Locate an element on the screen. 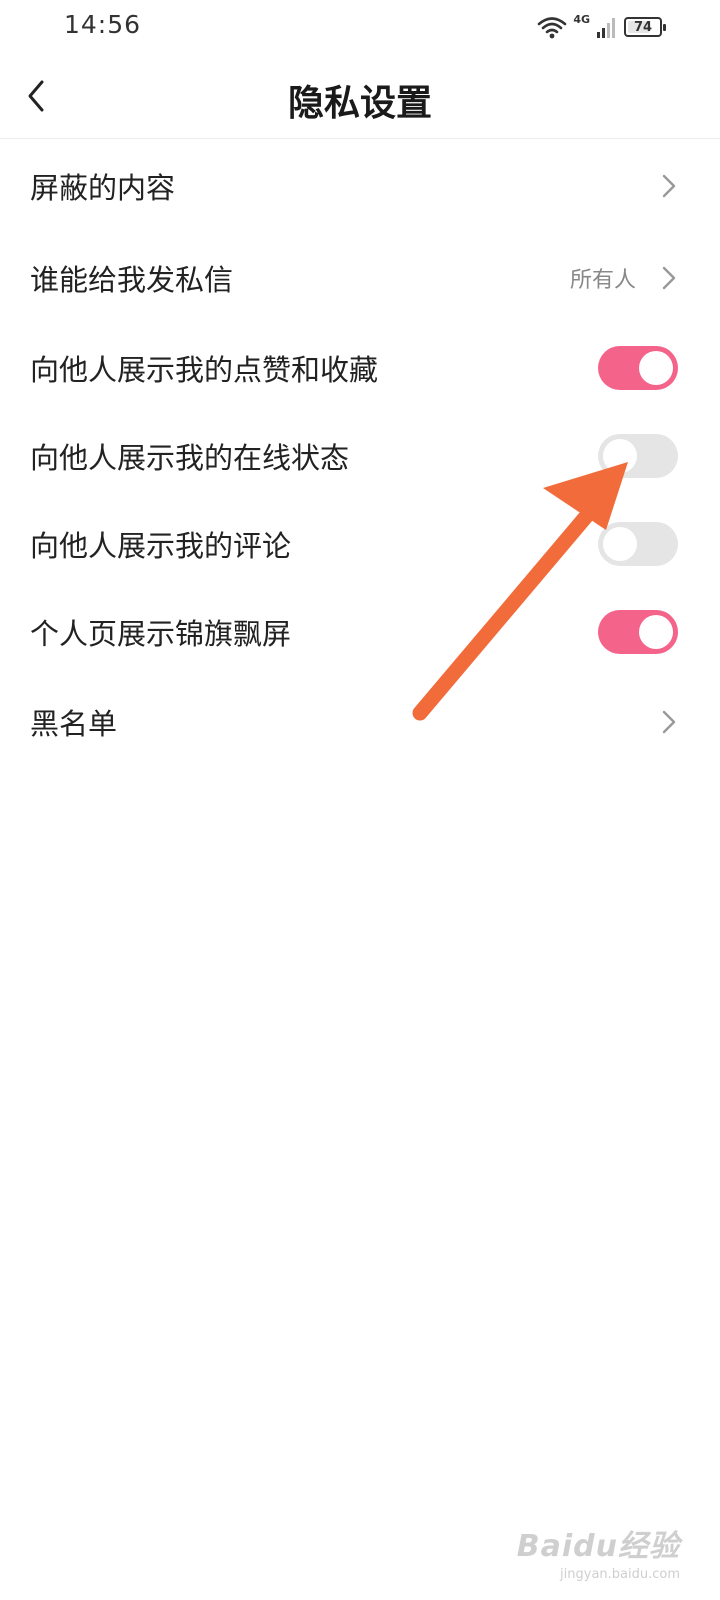 The width and height of the screenshot is (720, 1600). setting-blacklist: 黑名单 is located at coordinates (360, 722).